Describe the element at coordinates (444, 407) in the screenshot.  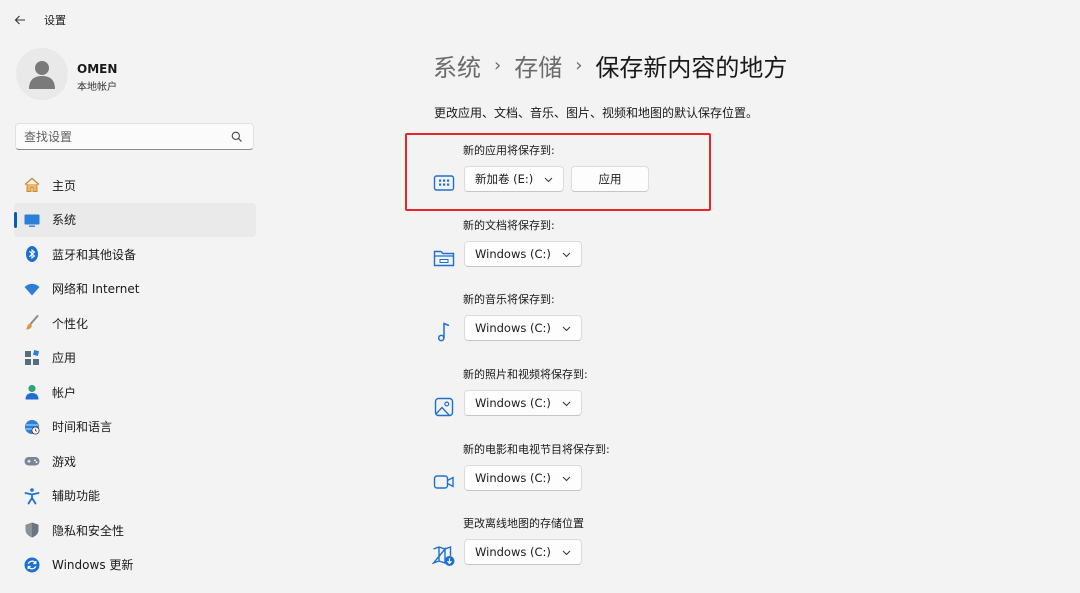
I see `image-icon` at that location.